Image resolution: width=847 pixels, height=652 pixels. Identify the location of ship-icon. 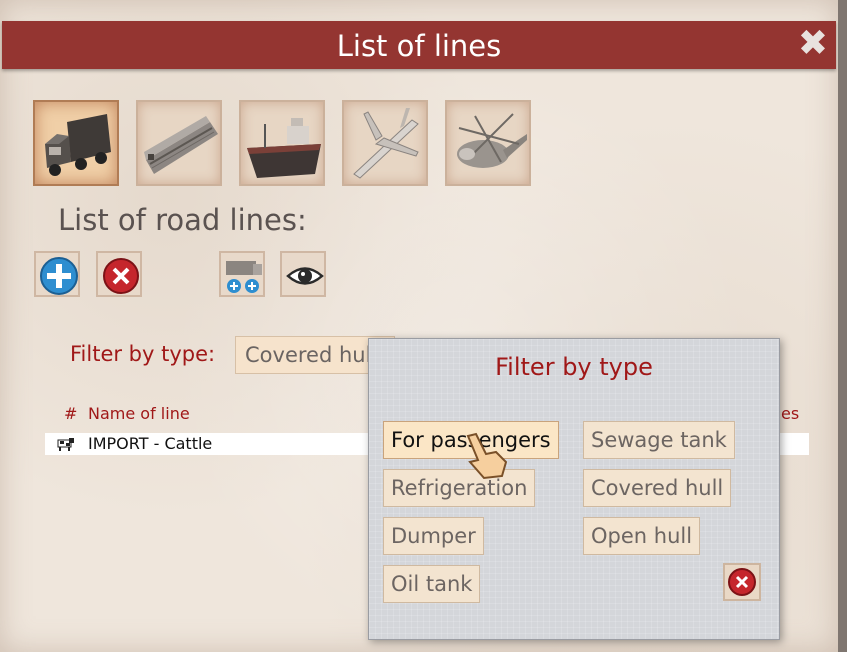
(284, 148).